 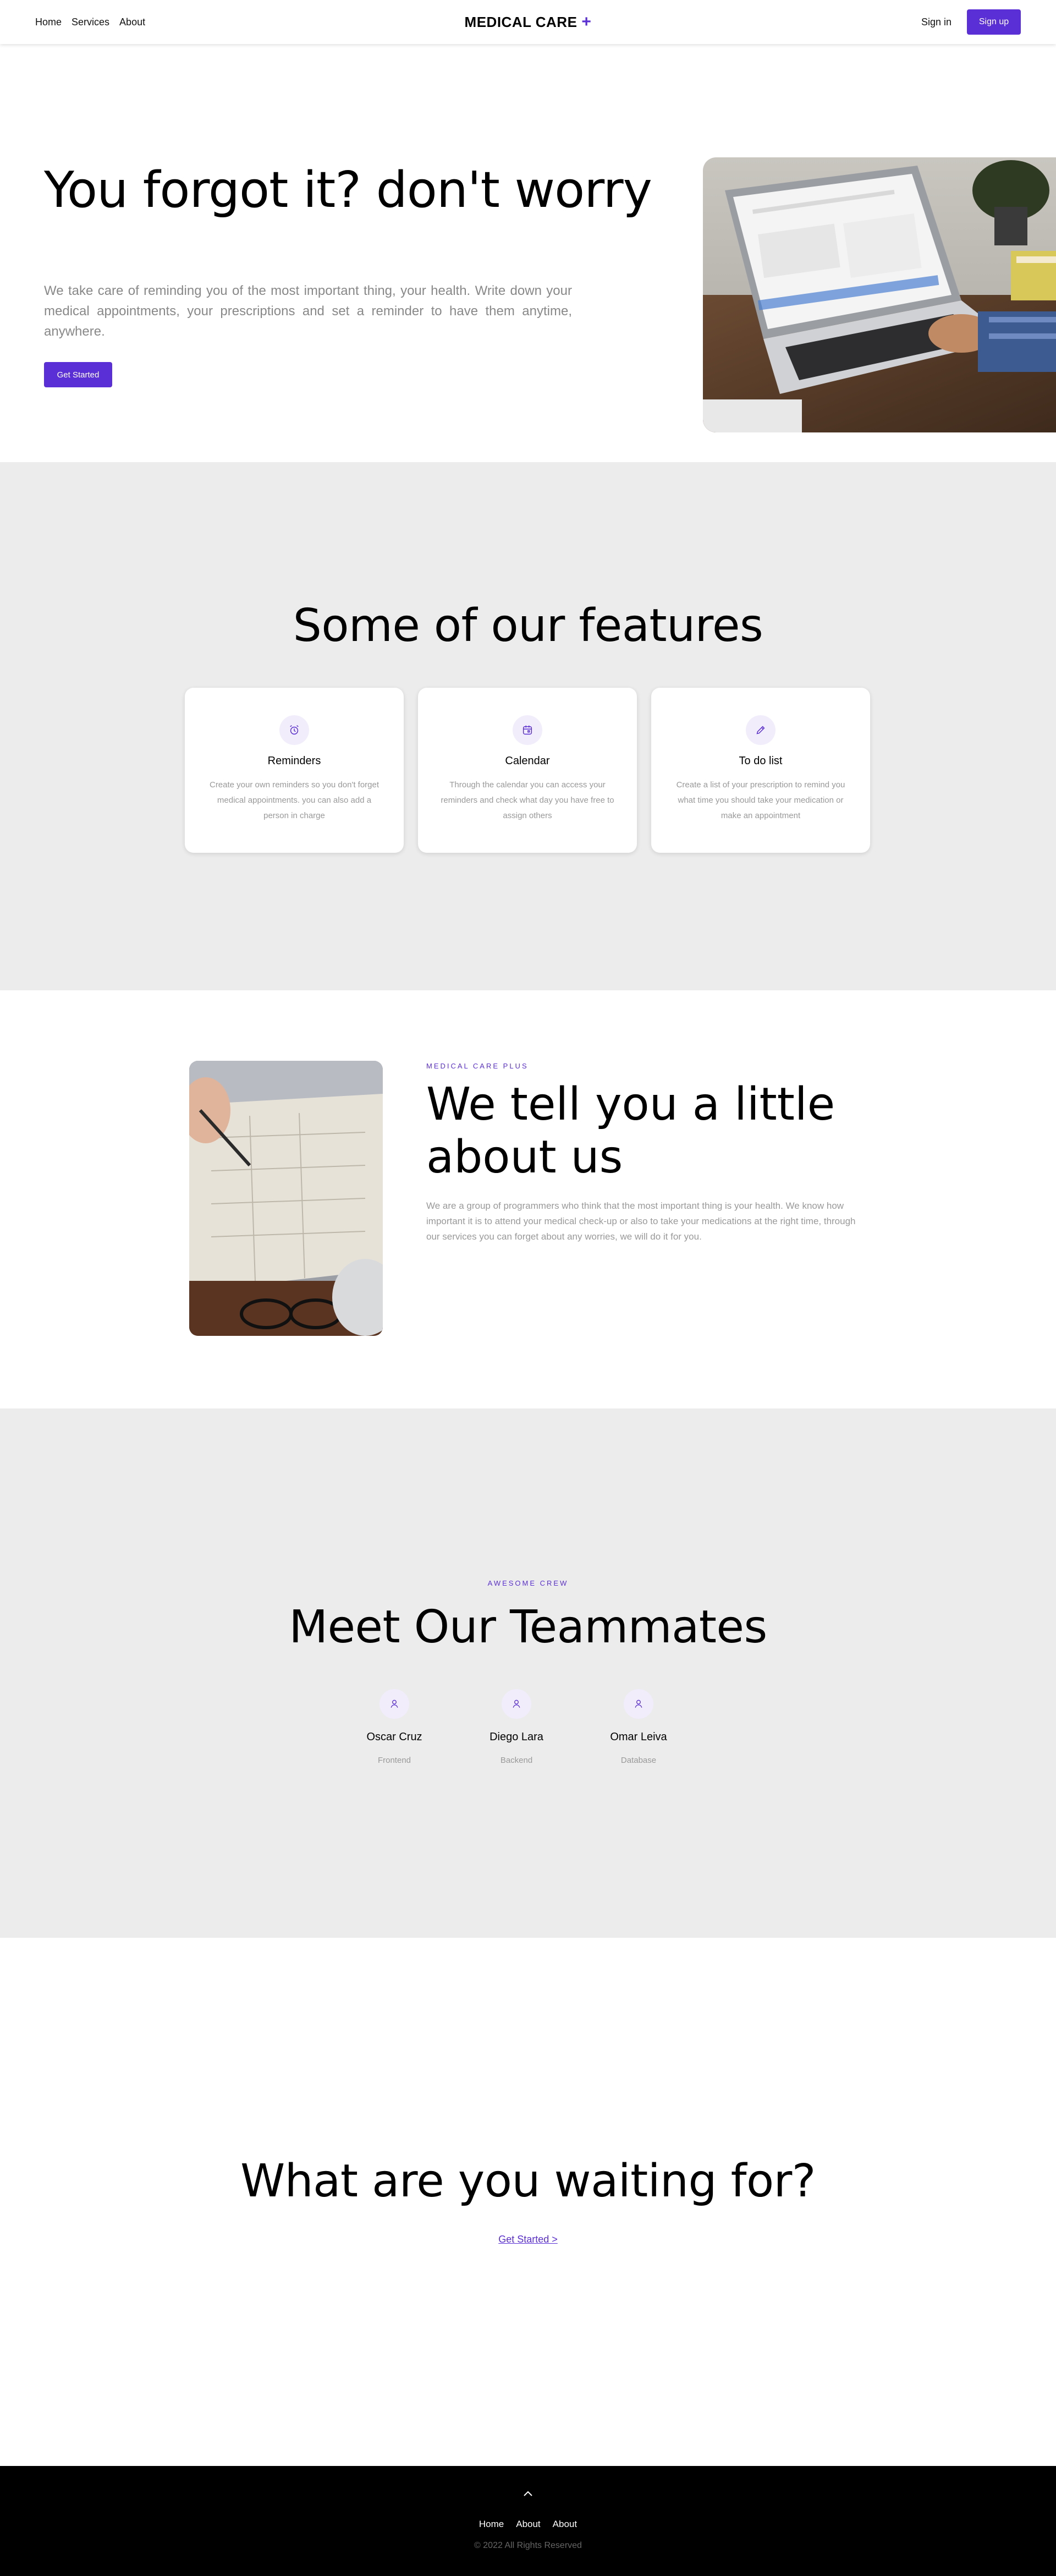 I want to click on team-member: Omar Leiva Database, so click(x=638, y=1727).